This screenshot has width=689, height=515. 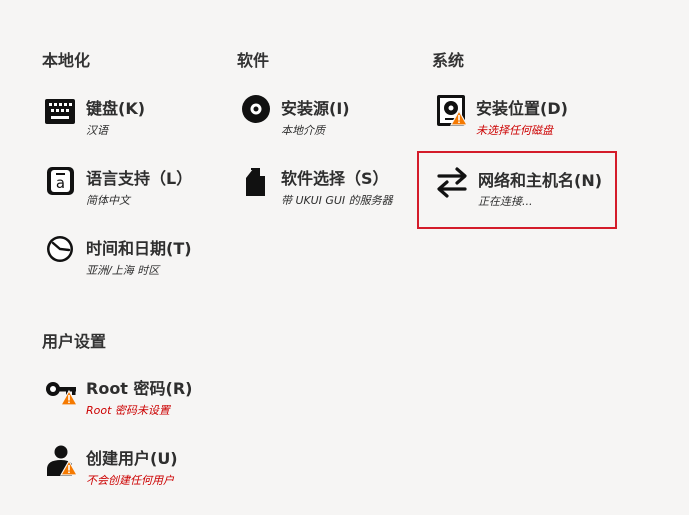 What do you see at coordinates (540, 180) in the screenshot?
I see `spoke-network-hostname-title: 网络和主机名(N)` at bounding box center [540, 180].